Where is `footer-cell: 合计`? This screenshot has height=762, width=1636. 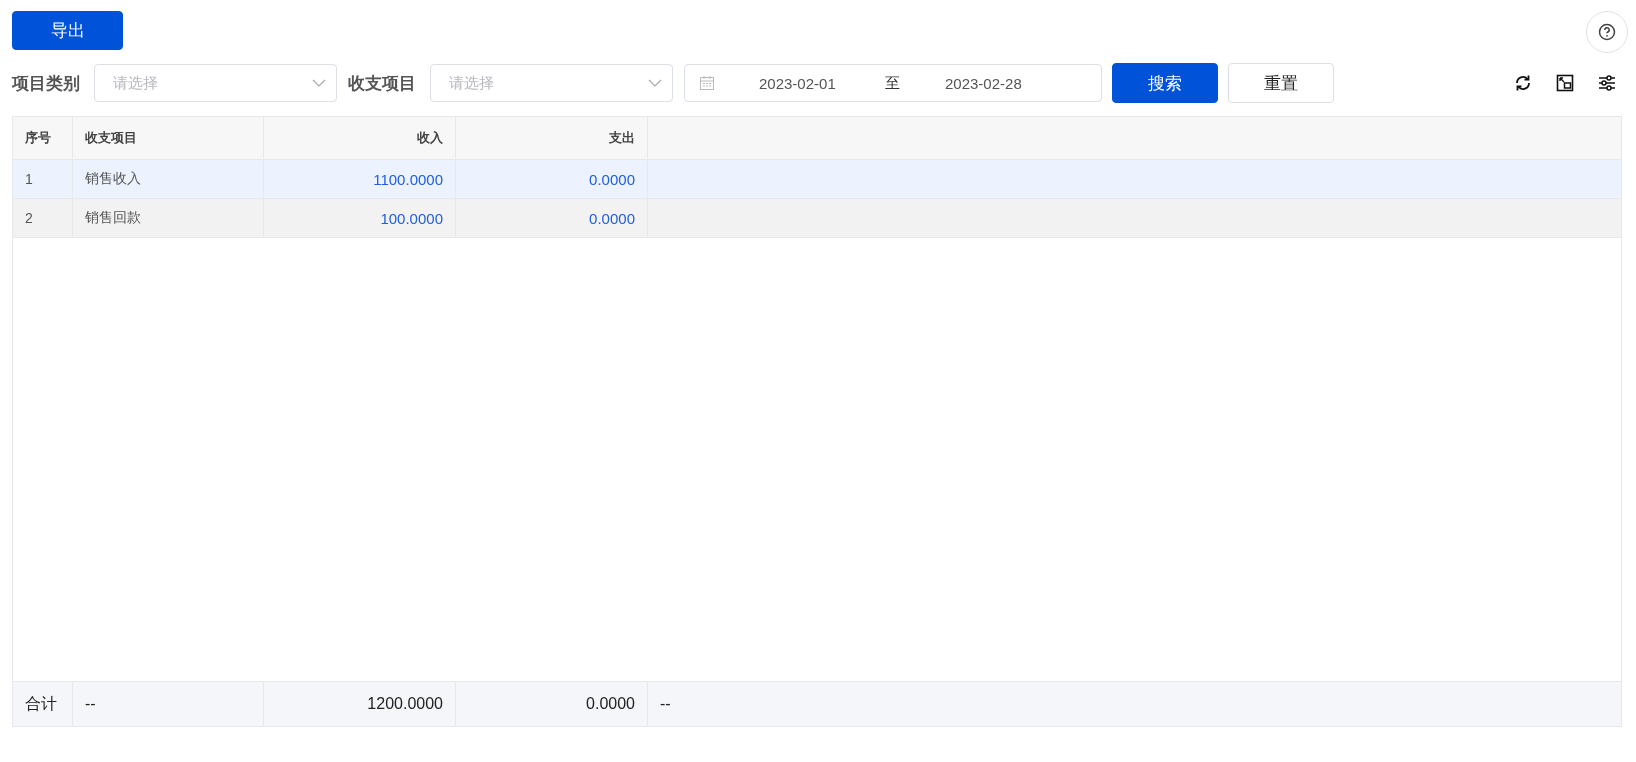
footer-cell: 合计 is located at coordinates (43, 704).